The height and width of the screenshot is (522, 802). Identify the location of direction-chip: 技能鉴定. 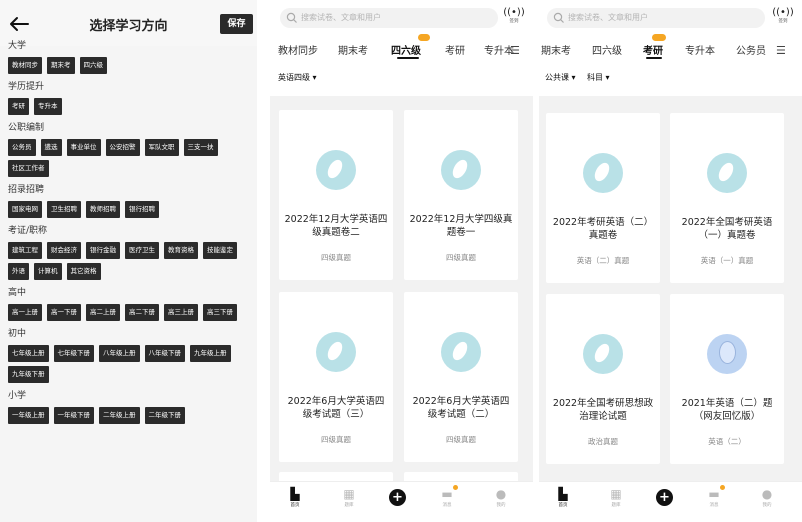
(220, 250).